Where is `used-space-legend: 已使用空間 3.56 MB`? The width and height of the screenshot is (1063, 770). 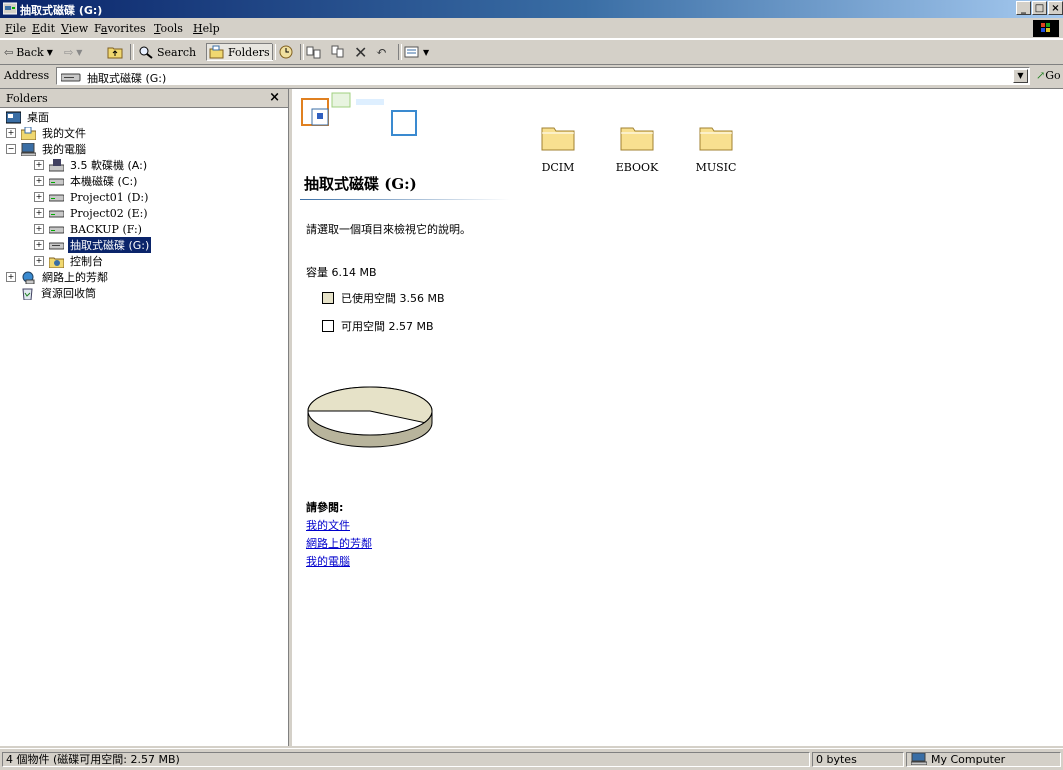
used-space-legend: 已使用空間 3.56 MB is located at coordinates (383, 298).